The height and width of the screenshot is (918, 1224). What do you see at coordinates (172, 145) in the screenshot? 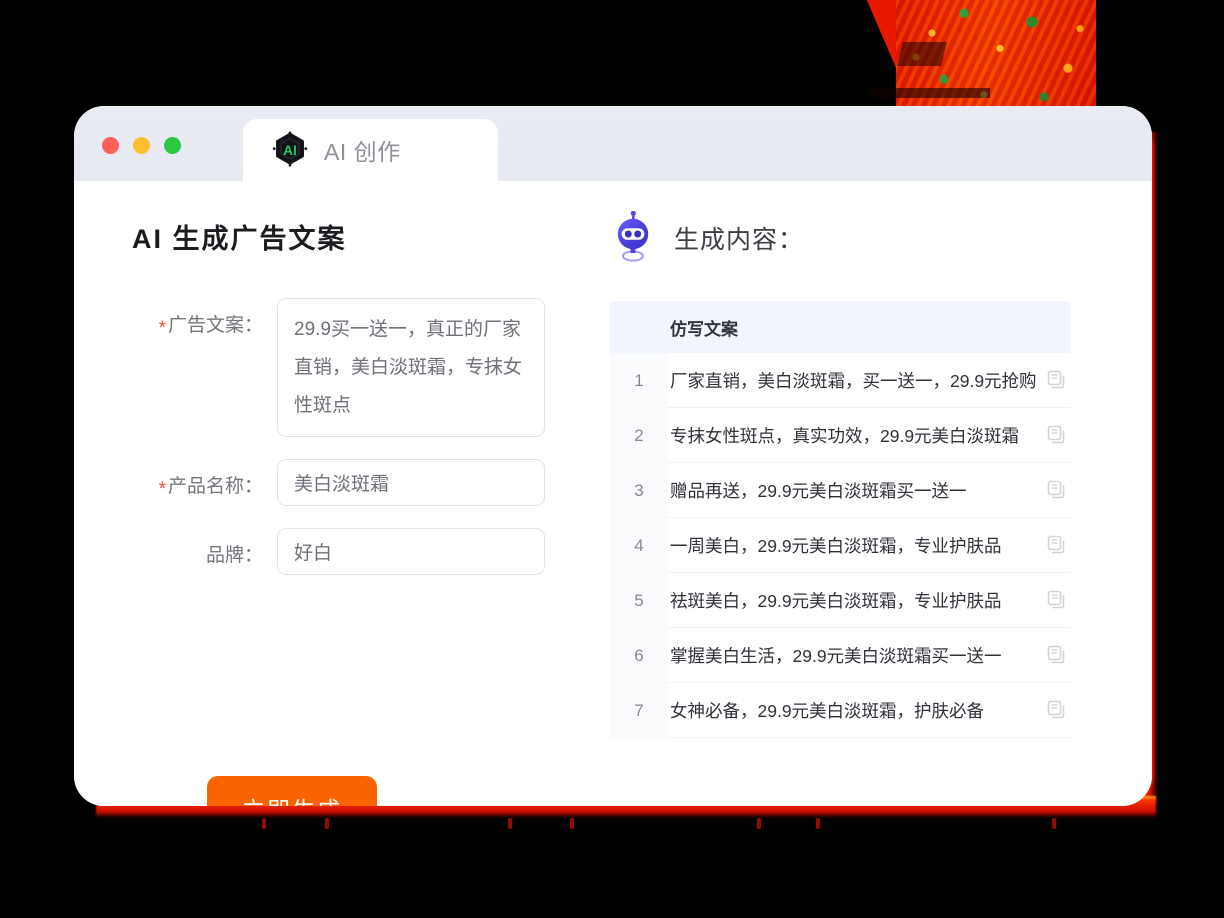
I see `maximize-window-button` at bounding box center [172, 145].